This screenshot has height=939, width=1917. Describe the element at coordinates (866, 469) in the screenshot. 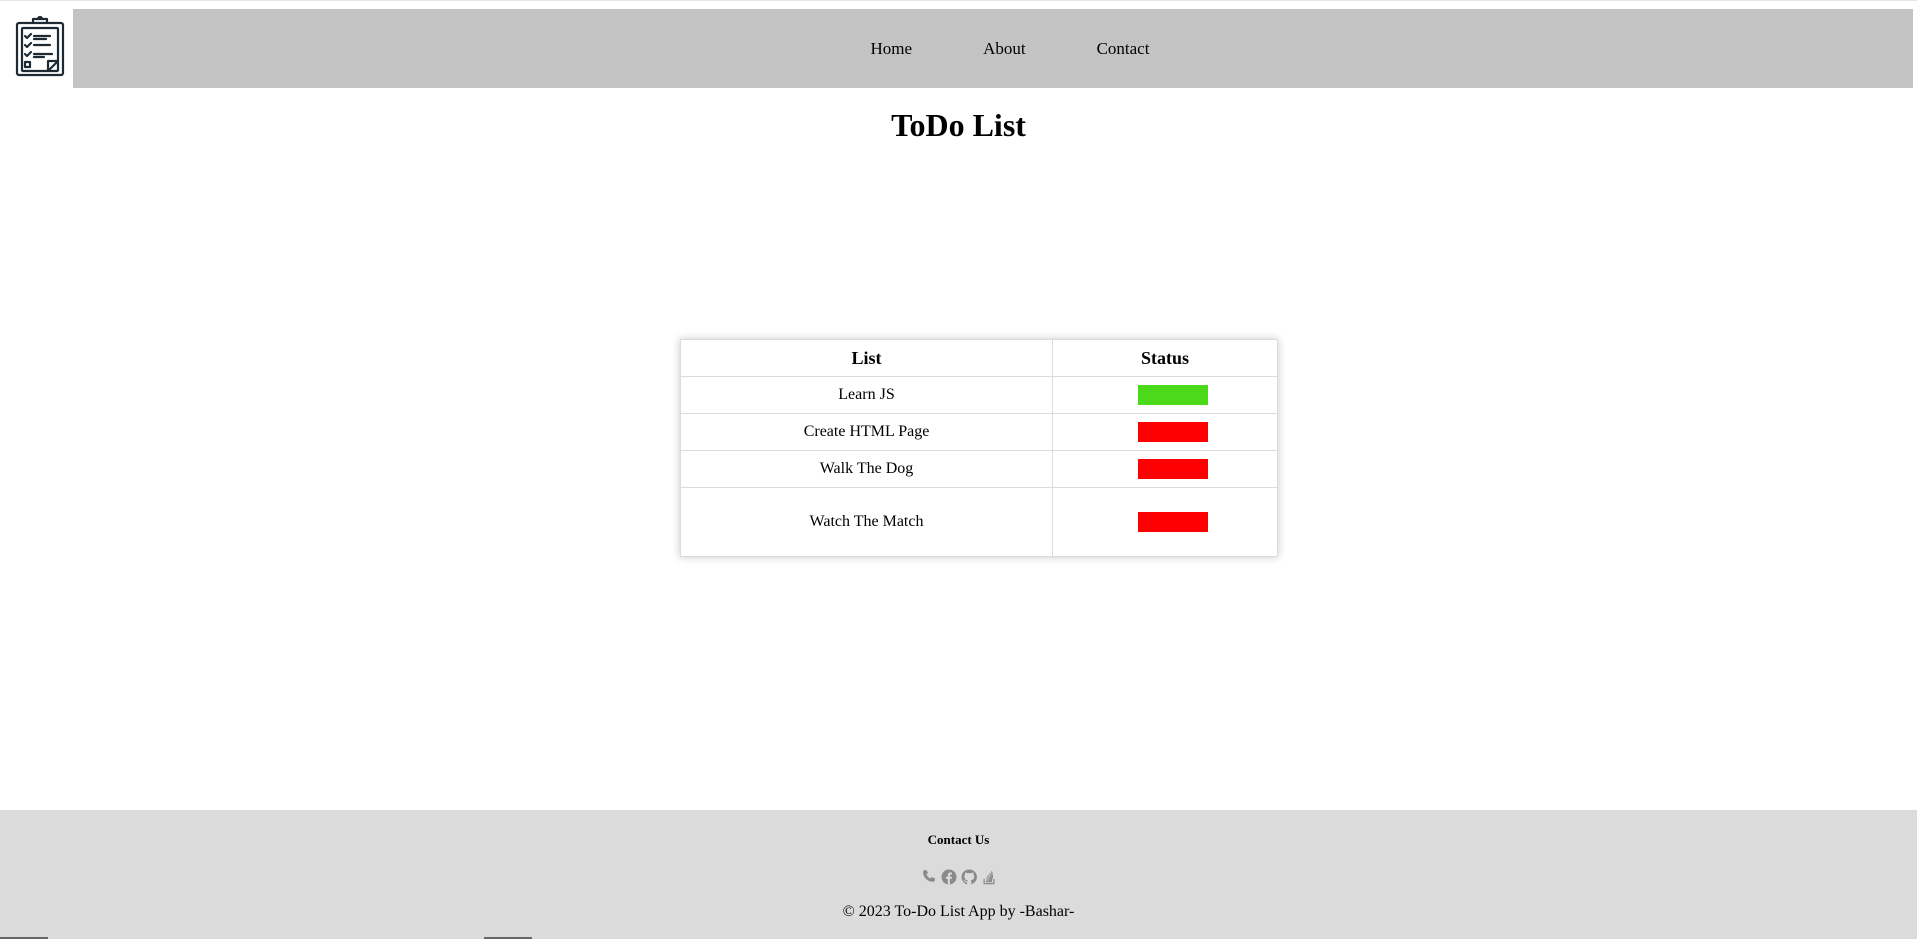

I see `task-name: Walk The Dog` at that location.